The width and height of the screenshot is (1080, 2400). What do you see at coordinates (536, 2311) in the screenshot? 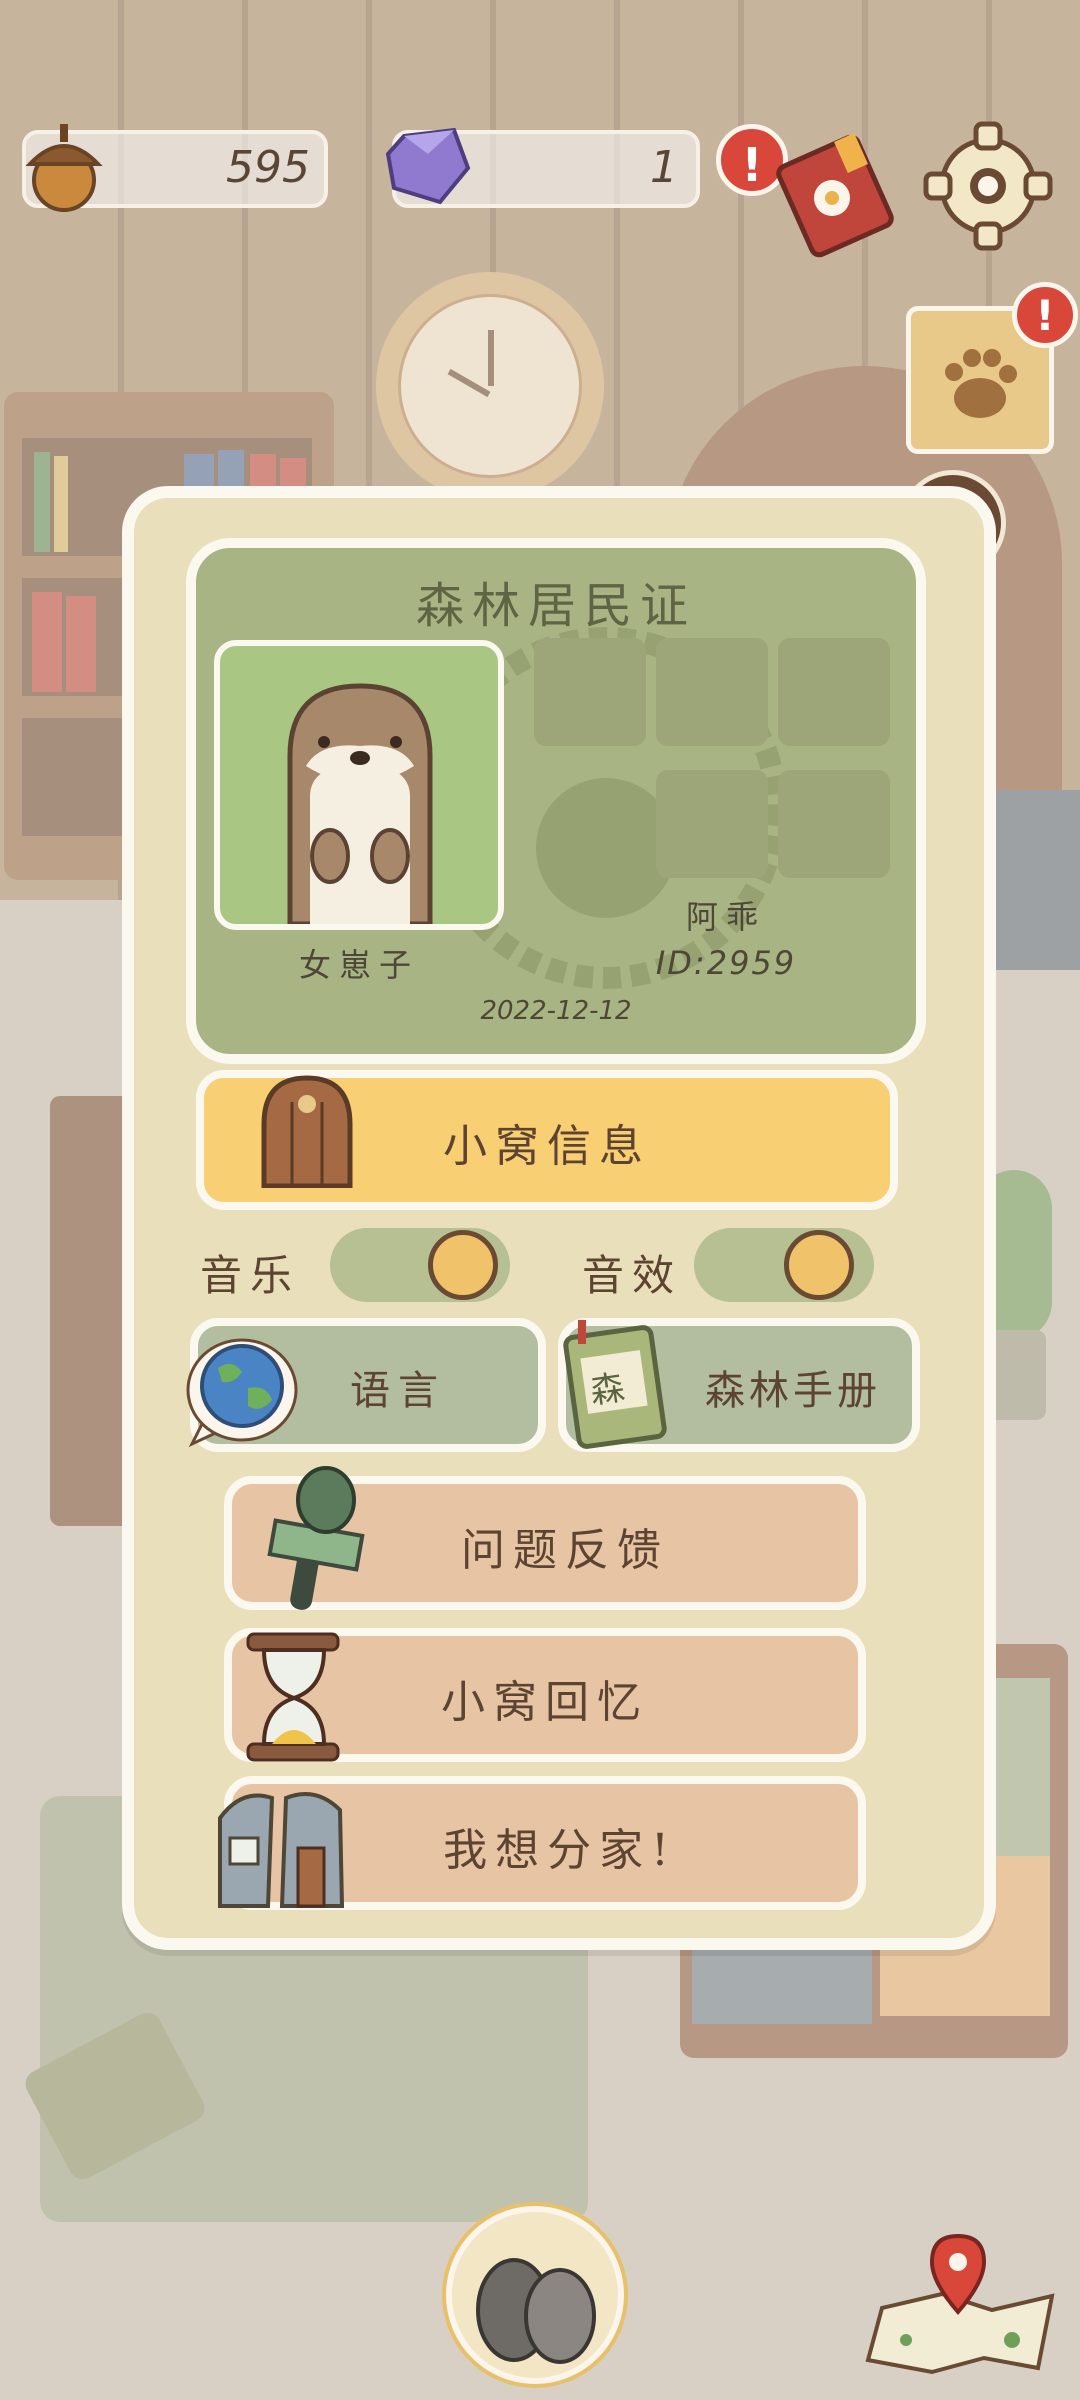
I see `pebbles-icon` at bounding box center [536, 2311].